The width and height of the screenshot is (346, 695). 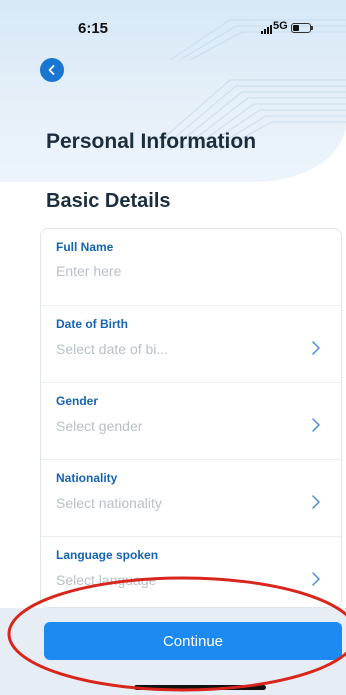 I want to click on gender-value: Select gender, so click(x=99, y=426).